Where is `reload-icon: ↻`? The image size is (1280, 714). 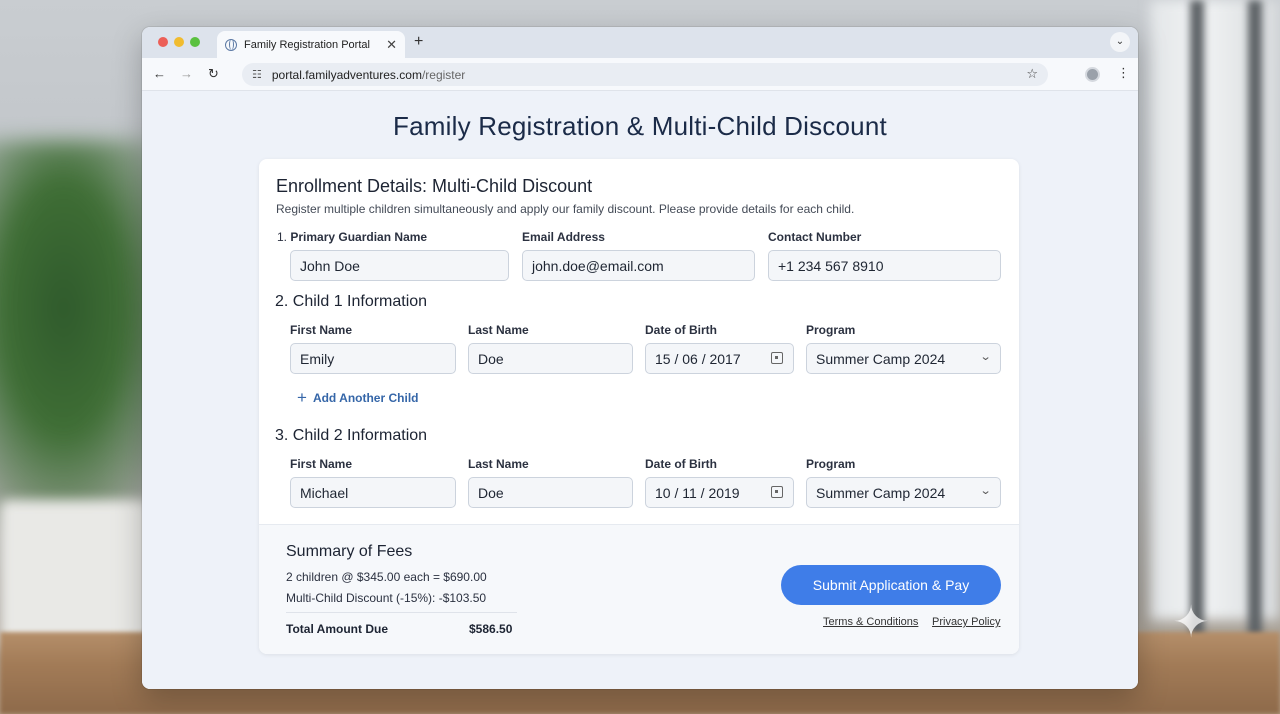
reload-icon: ↻ is located at coordinates (213, 74).